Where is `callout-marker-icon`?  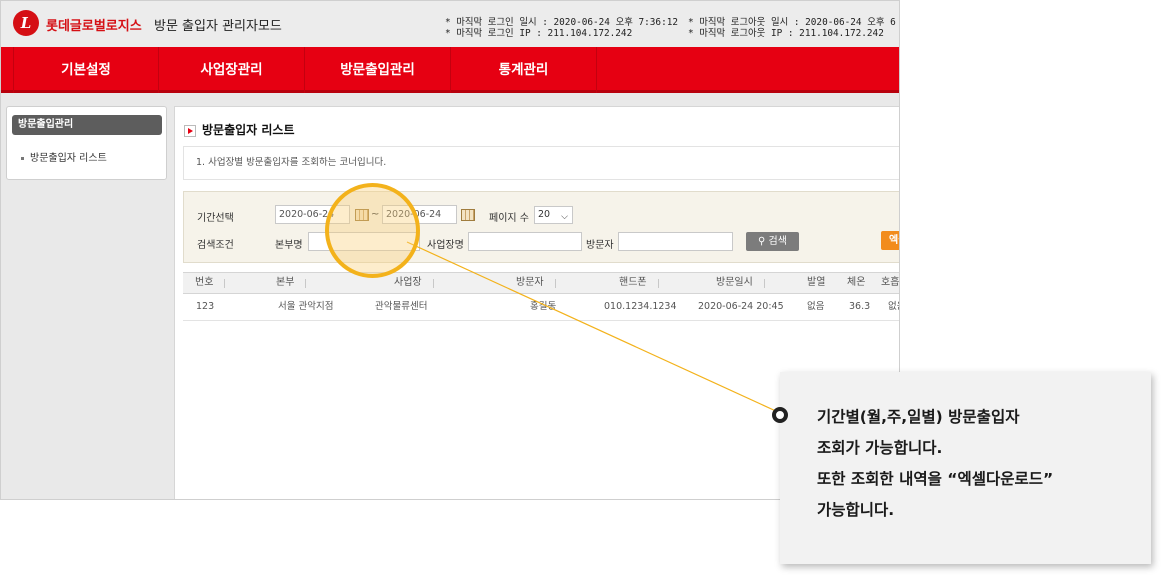
callout-marker-icon is located at coordinates (780, 415).